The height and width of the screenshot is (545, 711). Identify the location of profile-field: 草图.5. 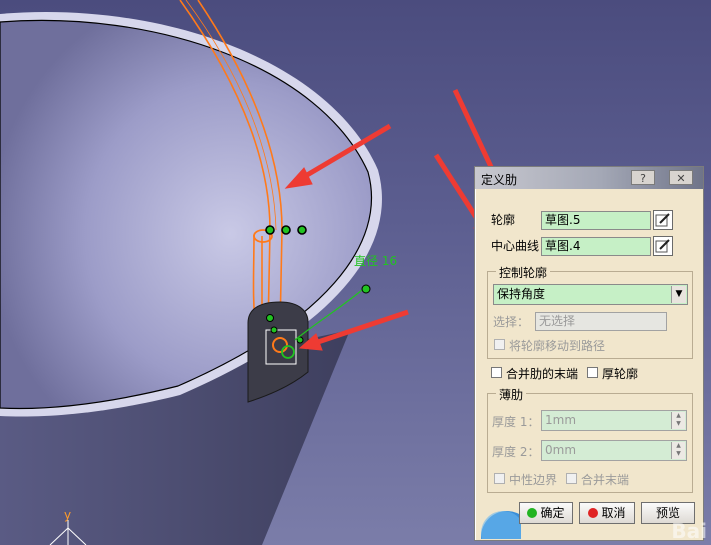
(596, 220).